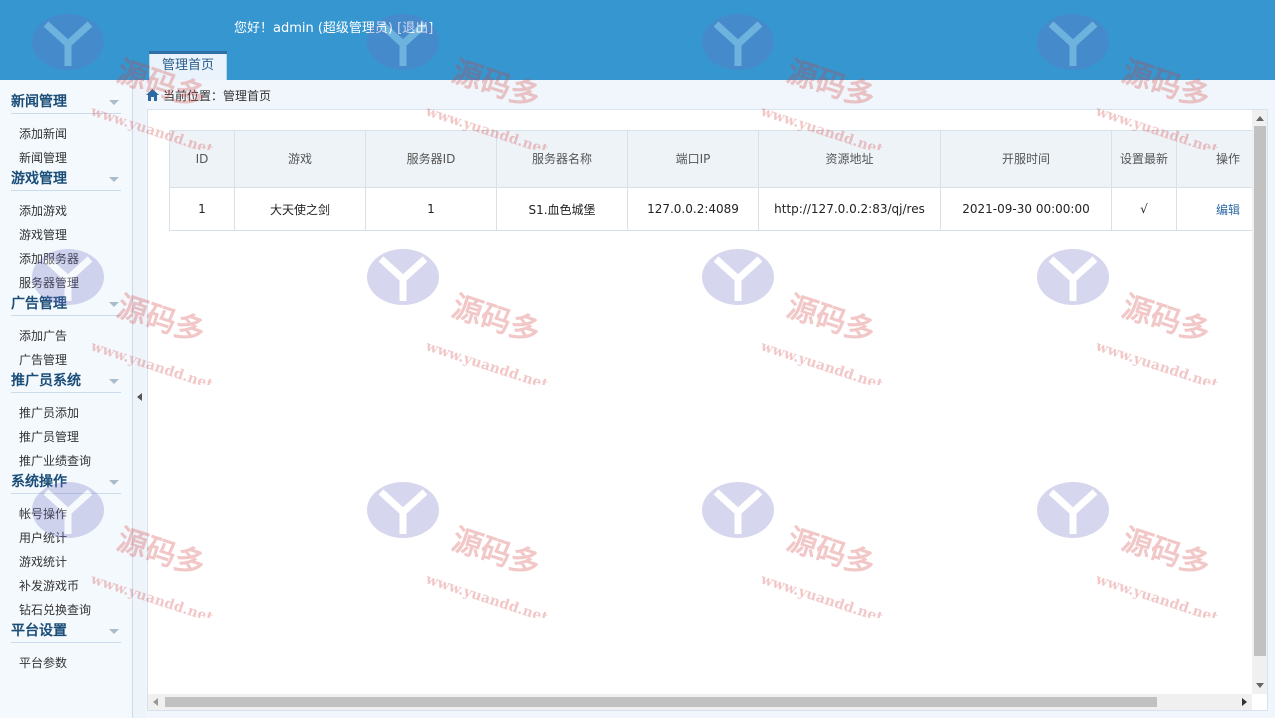 The image size is (1275, 718). I want to click on sidebar-item-ad-manage: 广告管理, so click(43, 360).